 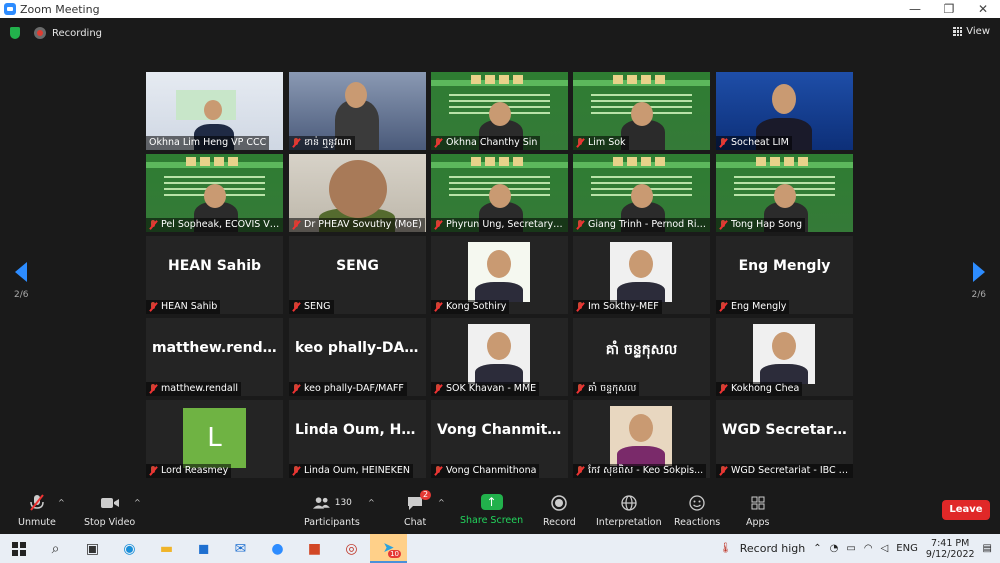 I want to click on participant-tile: Kokhong Chea, so click(x=784, y=357).